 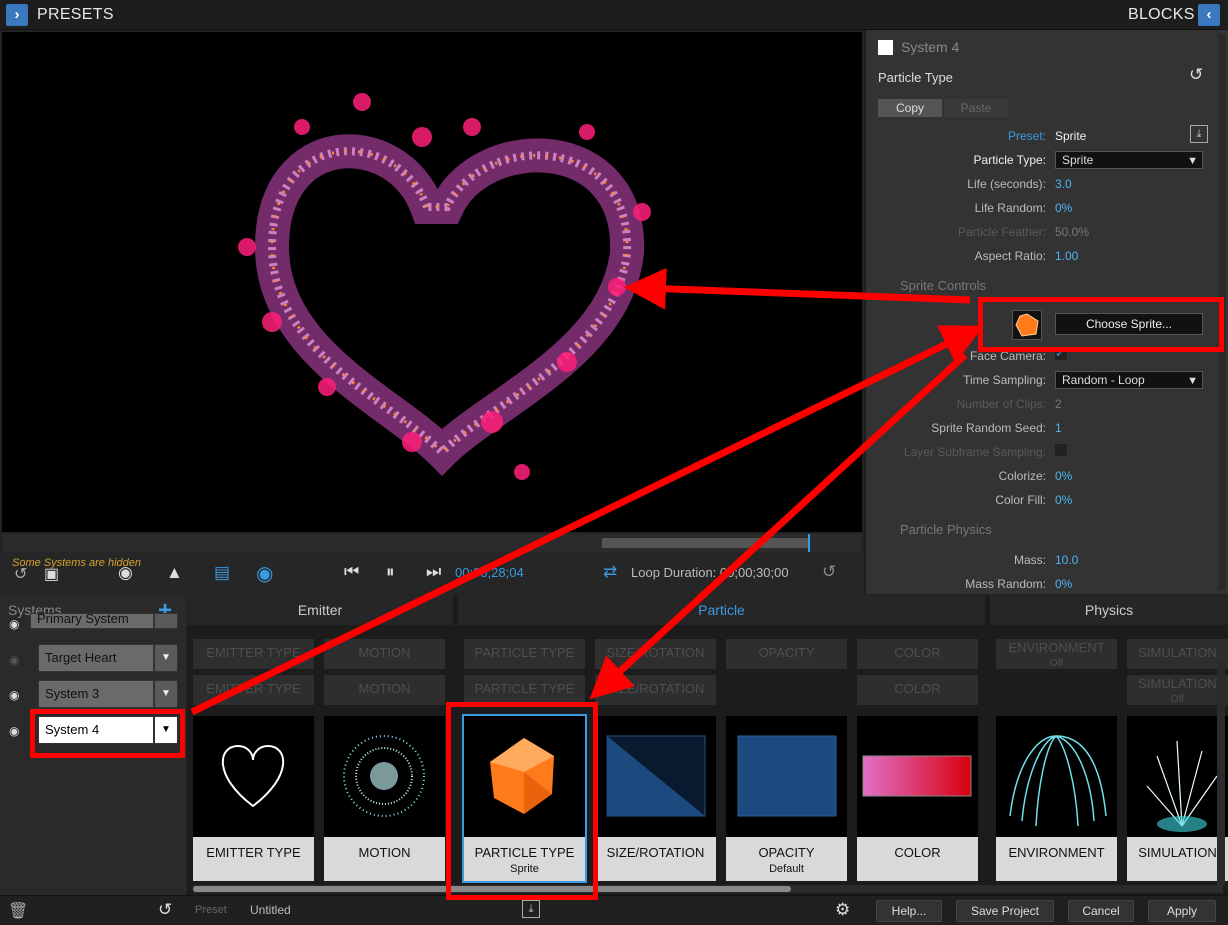 What do you see at coordinates (976, 108) in the screenshot?
I see `paste-button: Paste` at bounding box center [976, 108].